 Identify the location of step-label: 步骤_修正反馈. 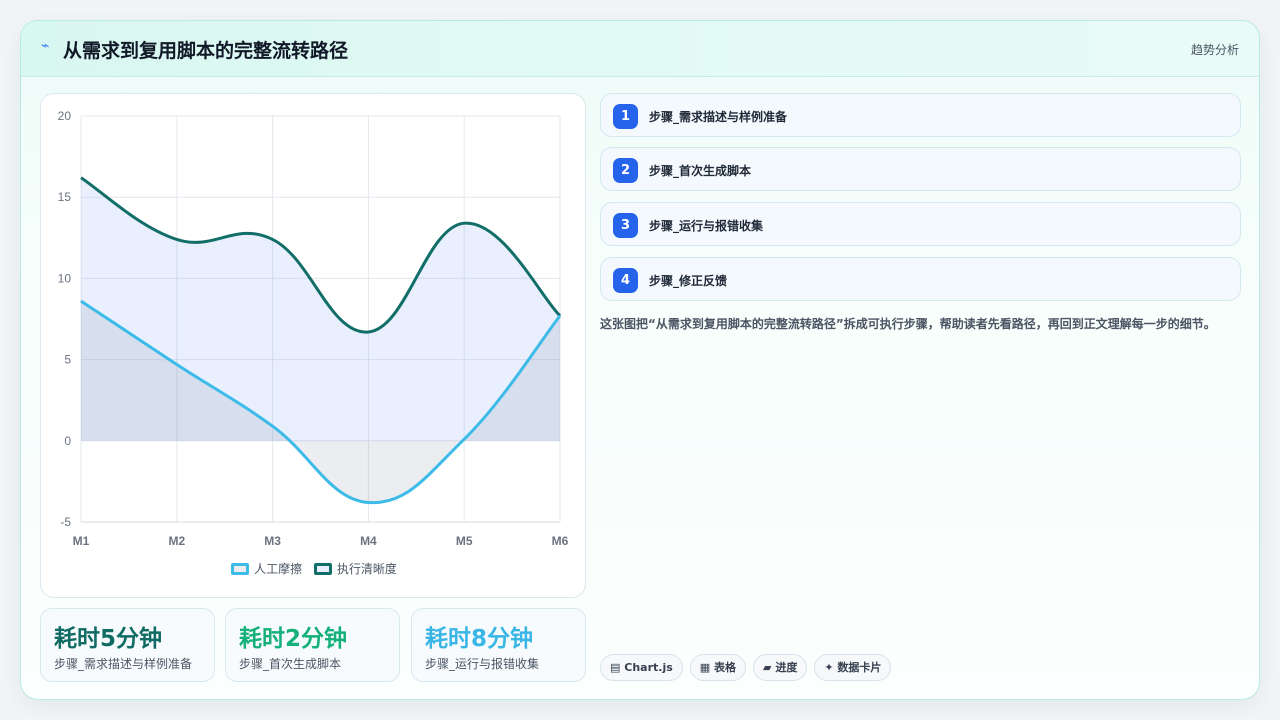
(688, 281).